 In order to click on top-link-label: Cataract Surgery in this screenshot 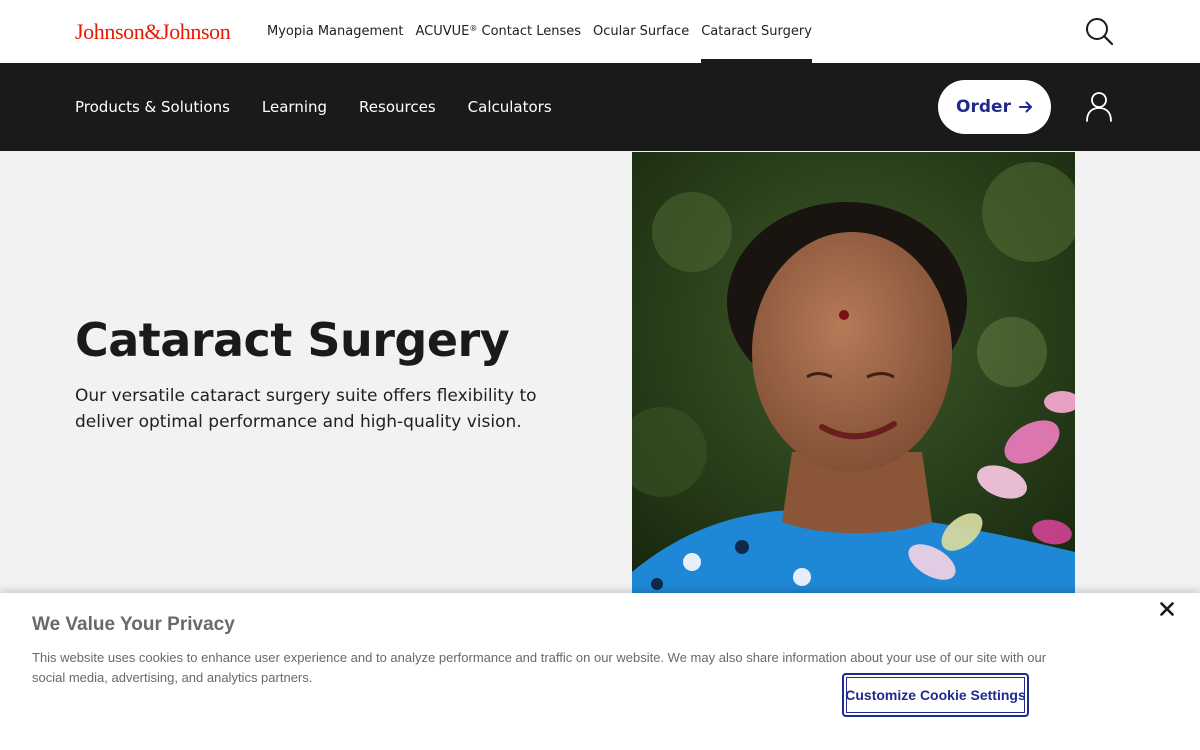, I will do `click(756, 31)`.